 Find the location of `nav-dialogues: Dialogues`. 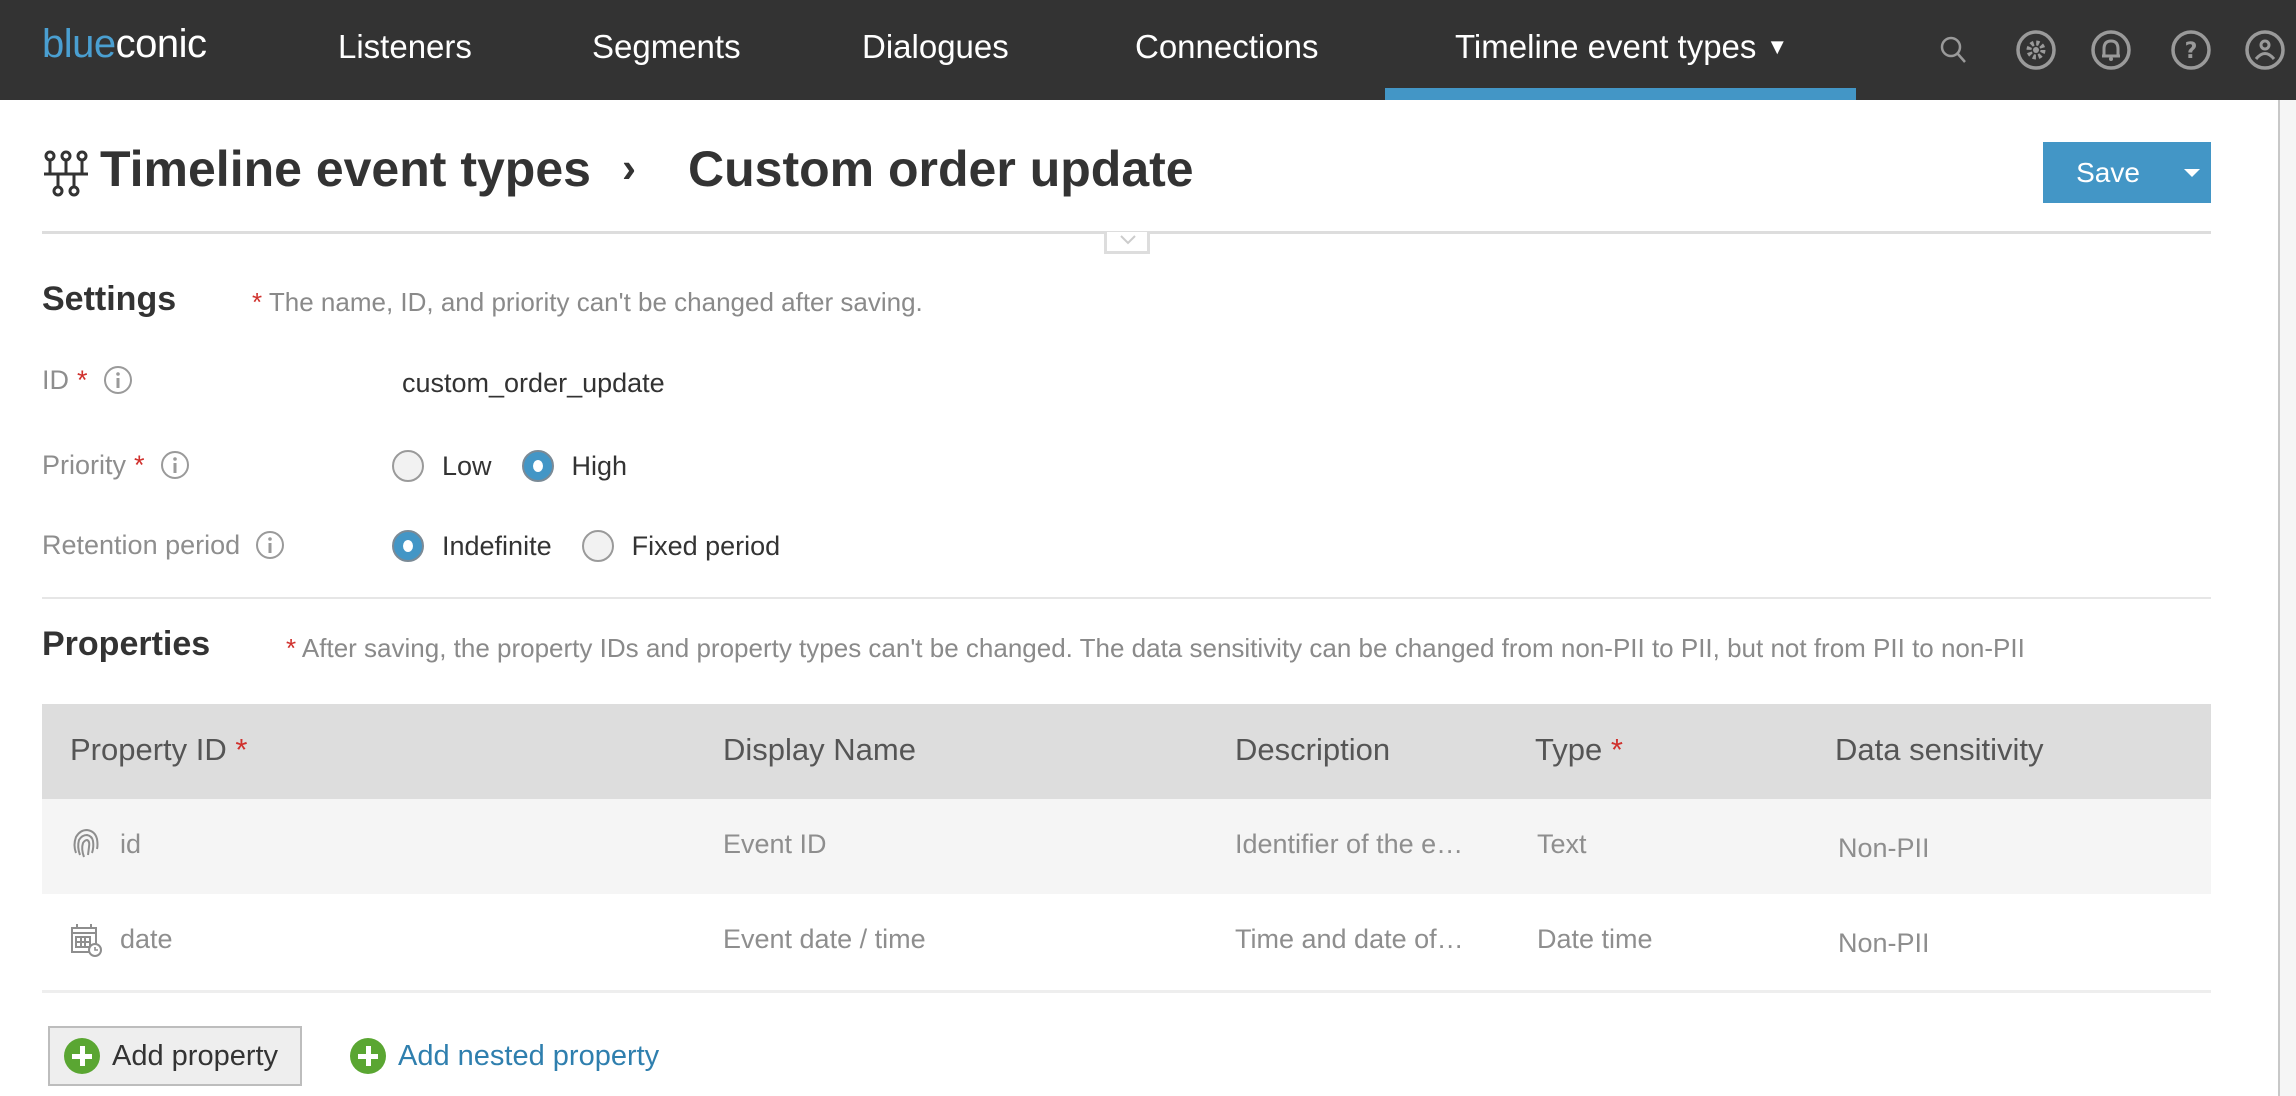

nav-dialogues: Dialogues is located at coordinates (935, 47).